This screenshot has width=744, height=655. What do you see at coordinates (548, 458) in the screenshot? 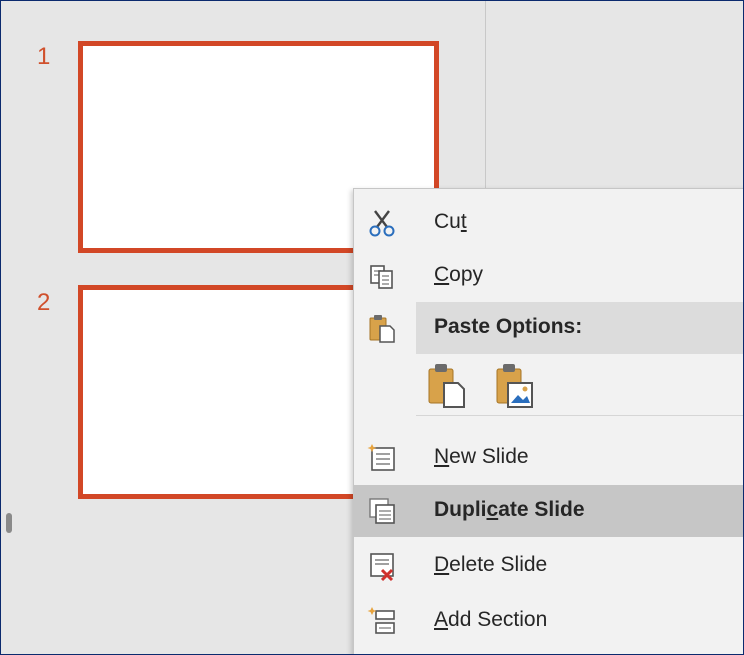
I see `menu-item-new-slide: New Slide` at bounding box center [548, 458].